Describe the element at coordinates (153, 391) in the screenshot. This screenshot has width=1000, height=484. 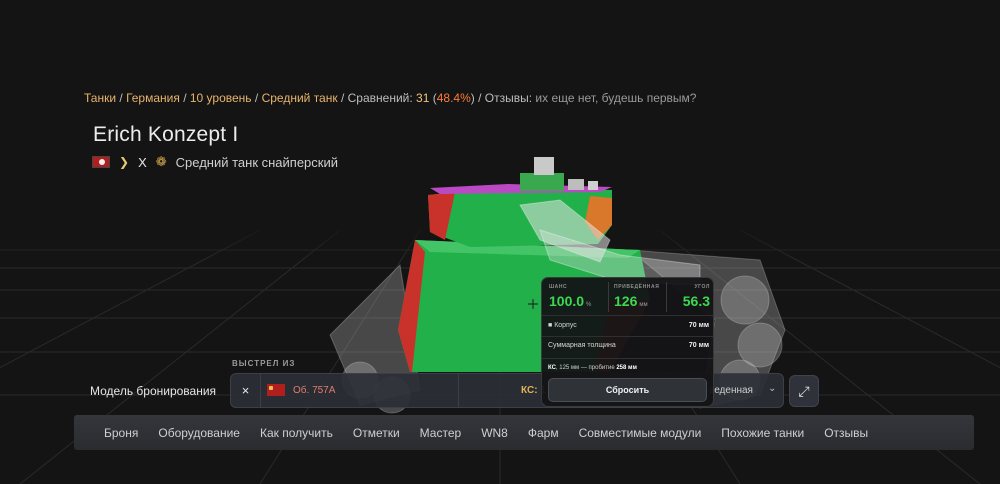
I see `armor-model-label: Модель бронирования` at that location.